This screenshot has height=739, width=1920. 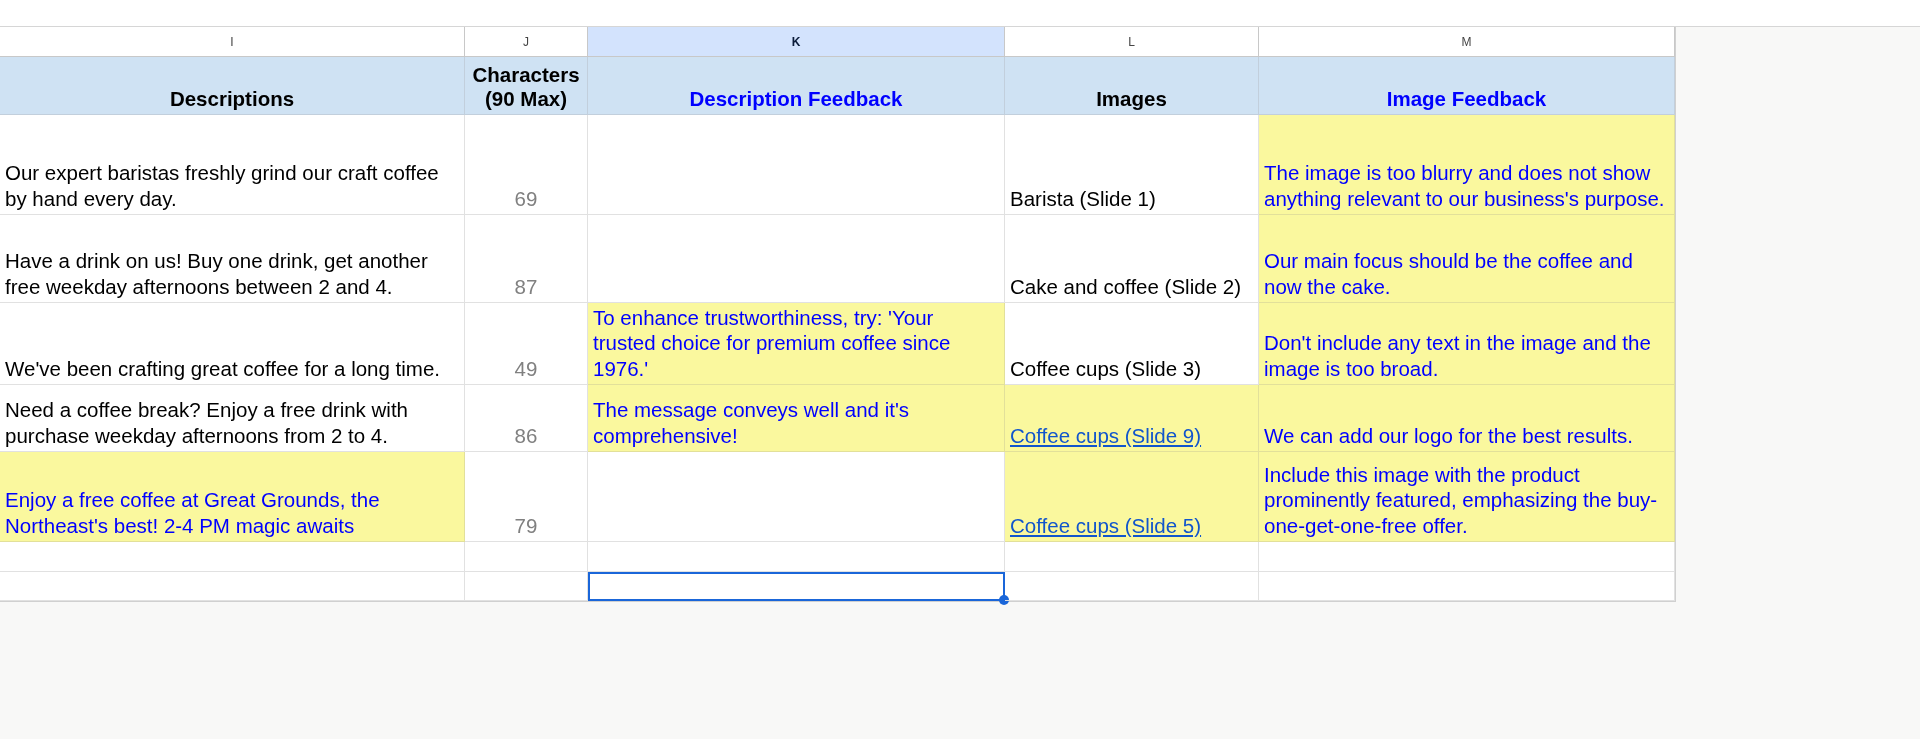 What do you see at coordinates (526, 42) in the screenshot?
I see `column-header: J` at bounding box center [526, 42].